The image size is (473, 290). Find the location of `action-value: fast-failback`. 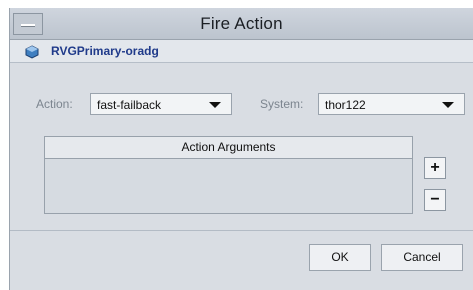

action-value: fast-failback is located at coordinates (129, 105).